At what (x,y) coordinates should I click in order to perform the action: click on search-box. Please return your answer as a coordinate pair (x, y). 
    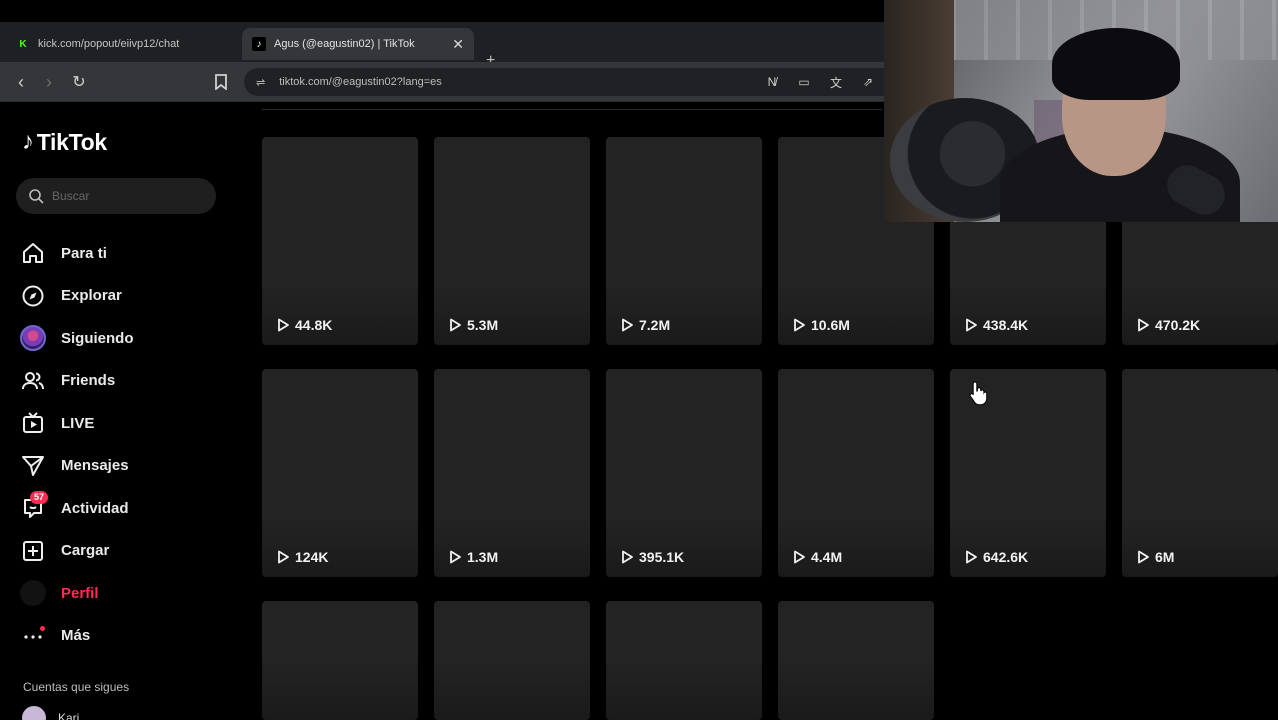
    Looking at the image, I should click on (116, 196).